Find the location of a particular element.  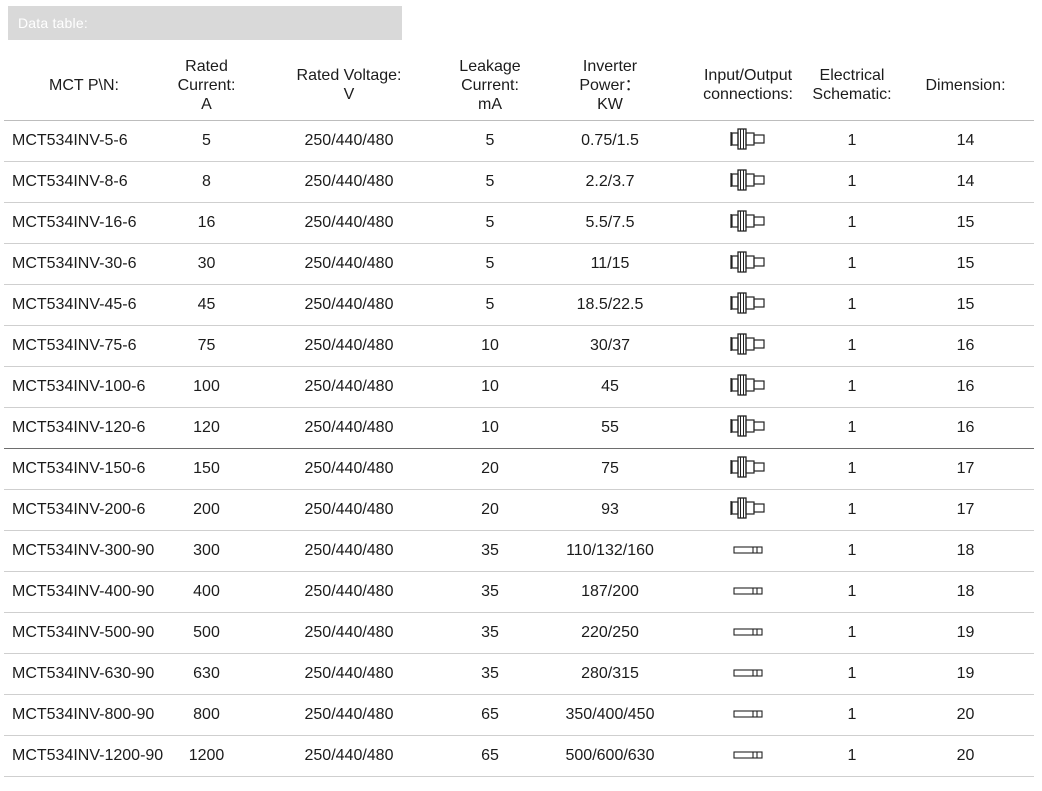

part-number-cell: MCT534INV-200-6 is located at coordinates (84, 510).